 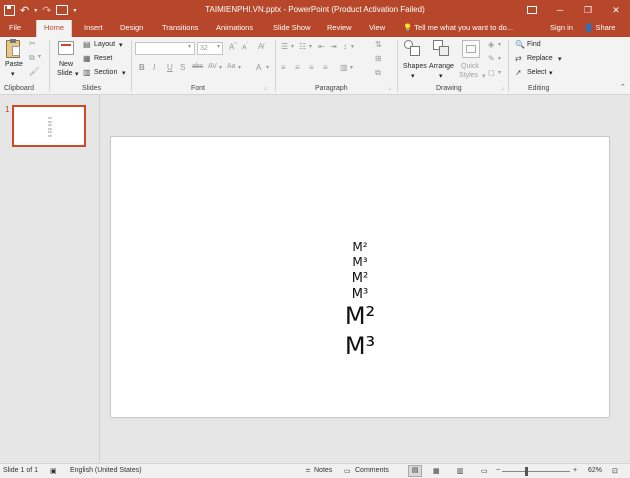 I want to click on underline-button: U, so click(x=170, y=67).